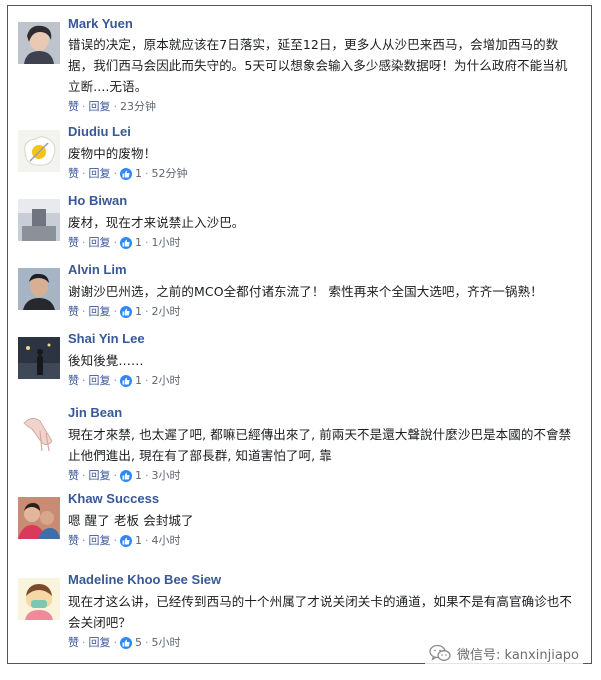  What do you see at coordinates (112, 153) in the screenshot?
I see `comment-text: 废物中的废物！` at bounding box center [112, 153].